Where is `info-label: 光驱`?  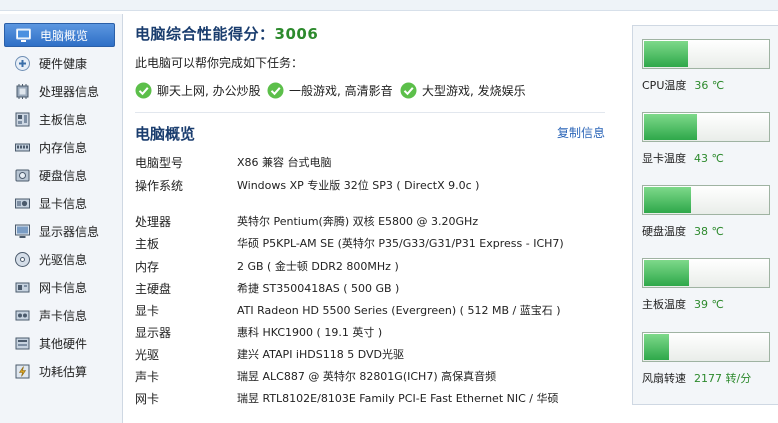 info-label: 光驱 is located at coordinates (147, 354).